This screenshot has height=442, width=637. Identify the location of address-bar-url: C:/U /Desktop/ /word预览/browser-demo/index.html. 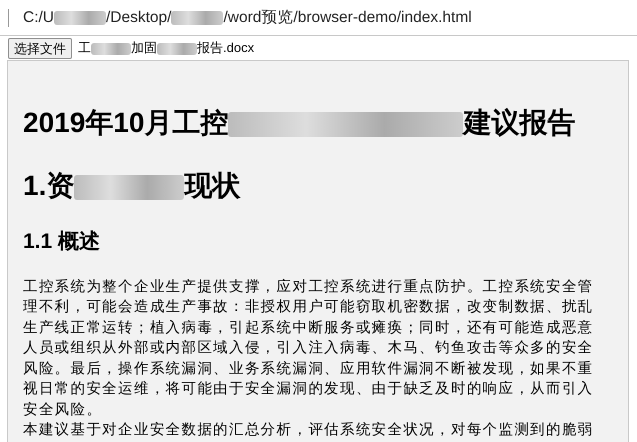
(247, 18).